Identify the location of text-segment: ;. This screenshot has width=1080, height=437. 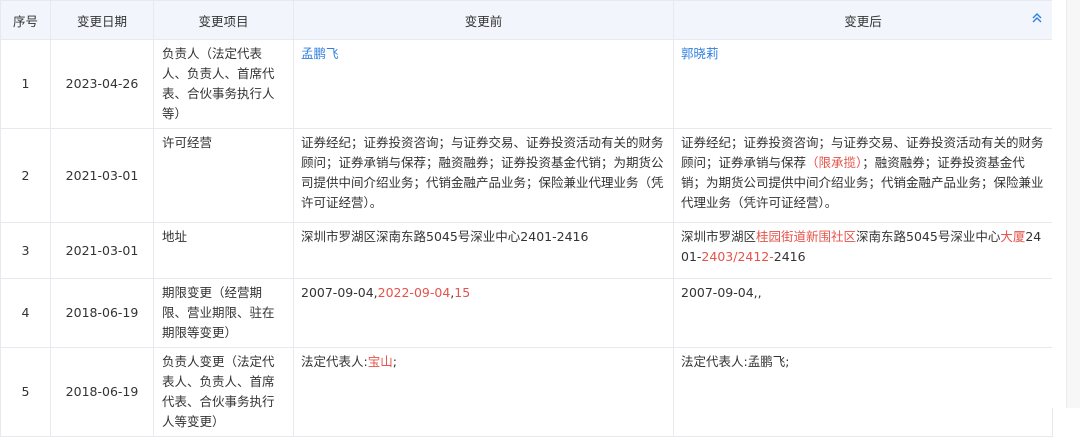
(394, 361).